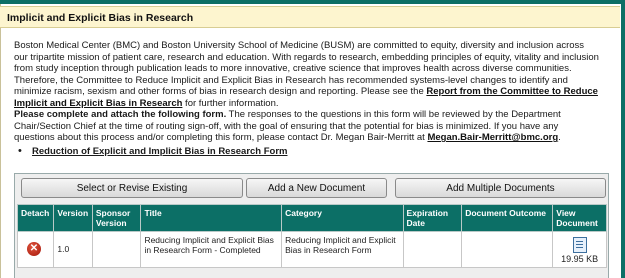 The image size is (625, 278). I want to click on col-category: Category, so click(342, 218).